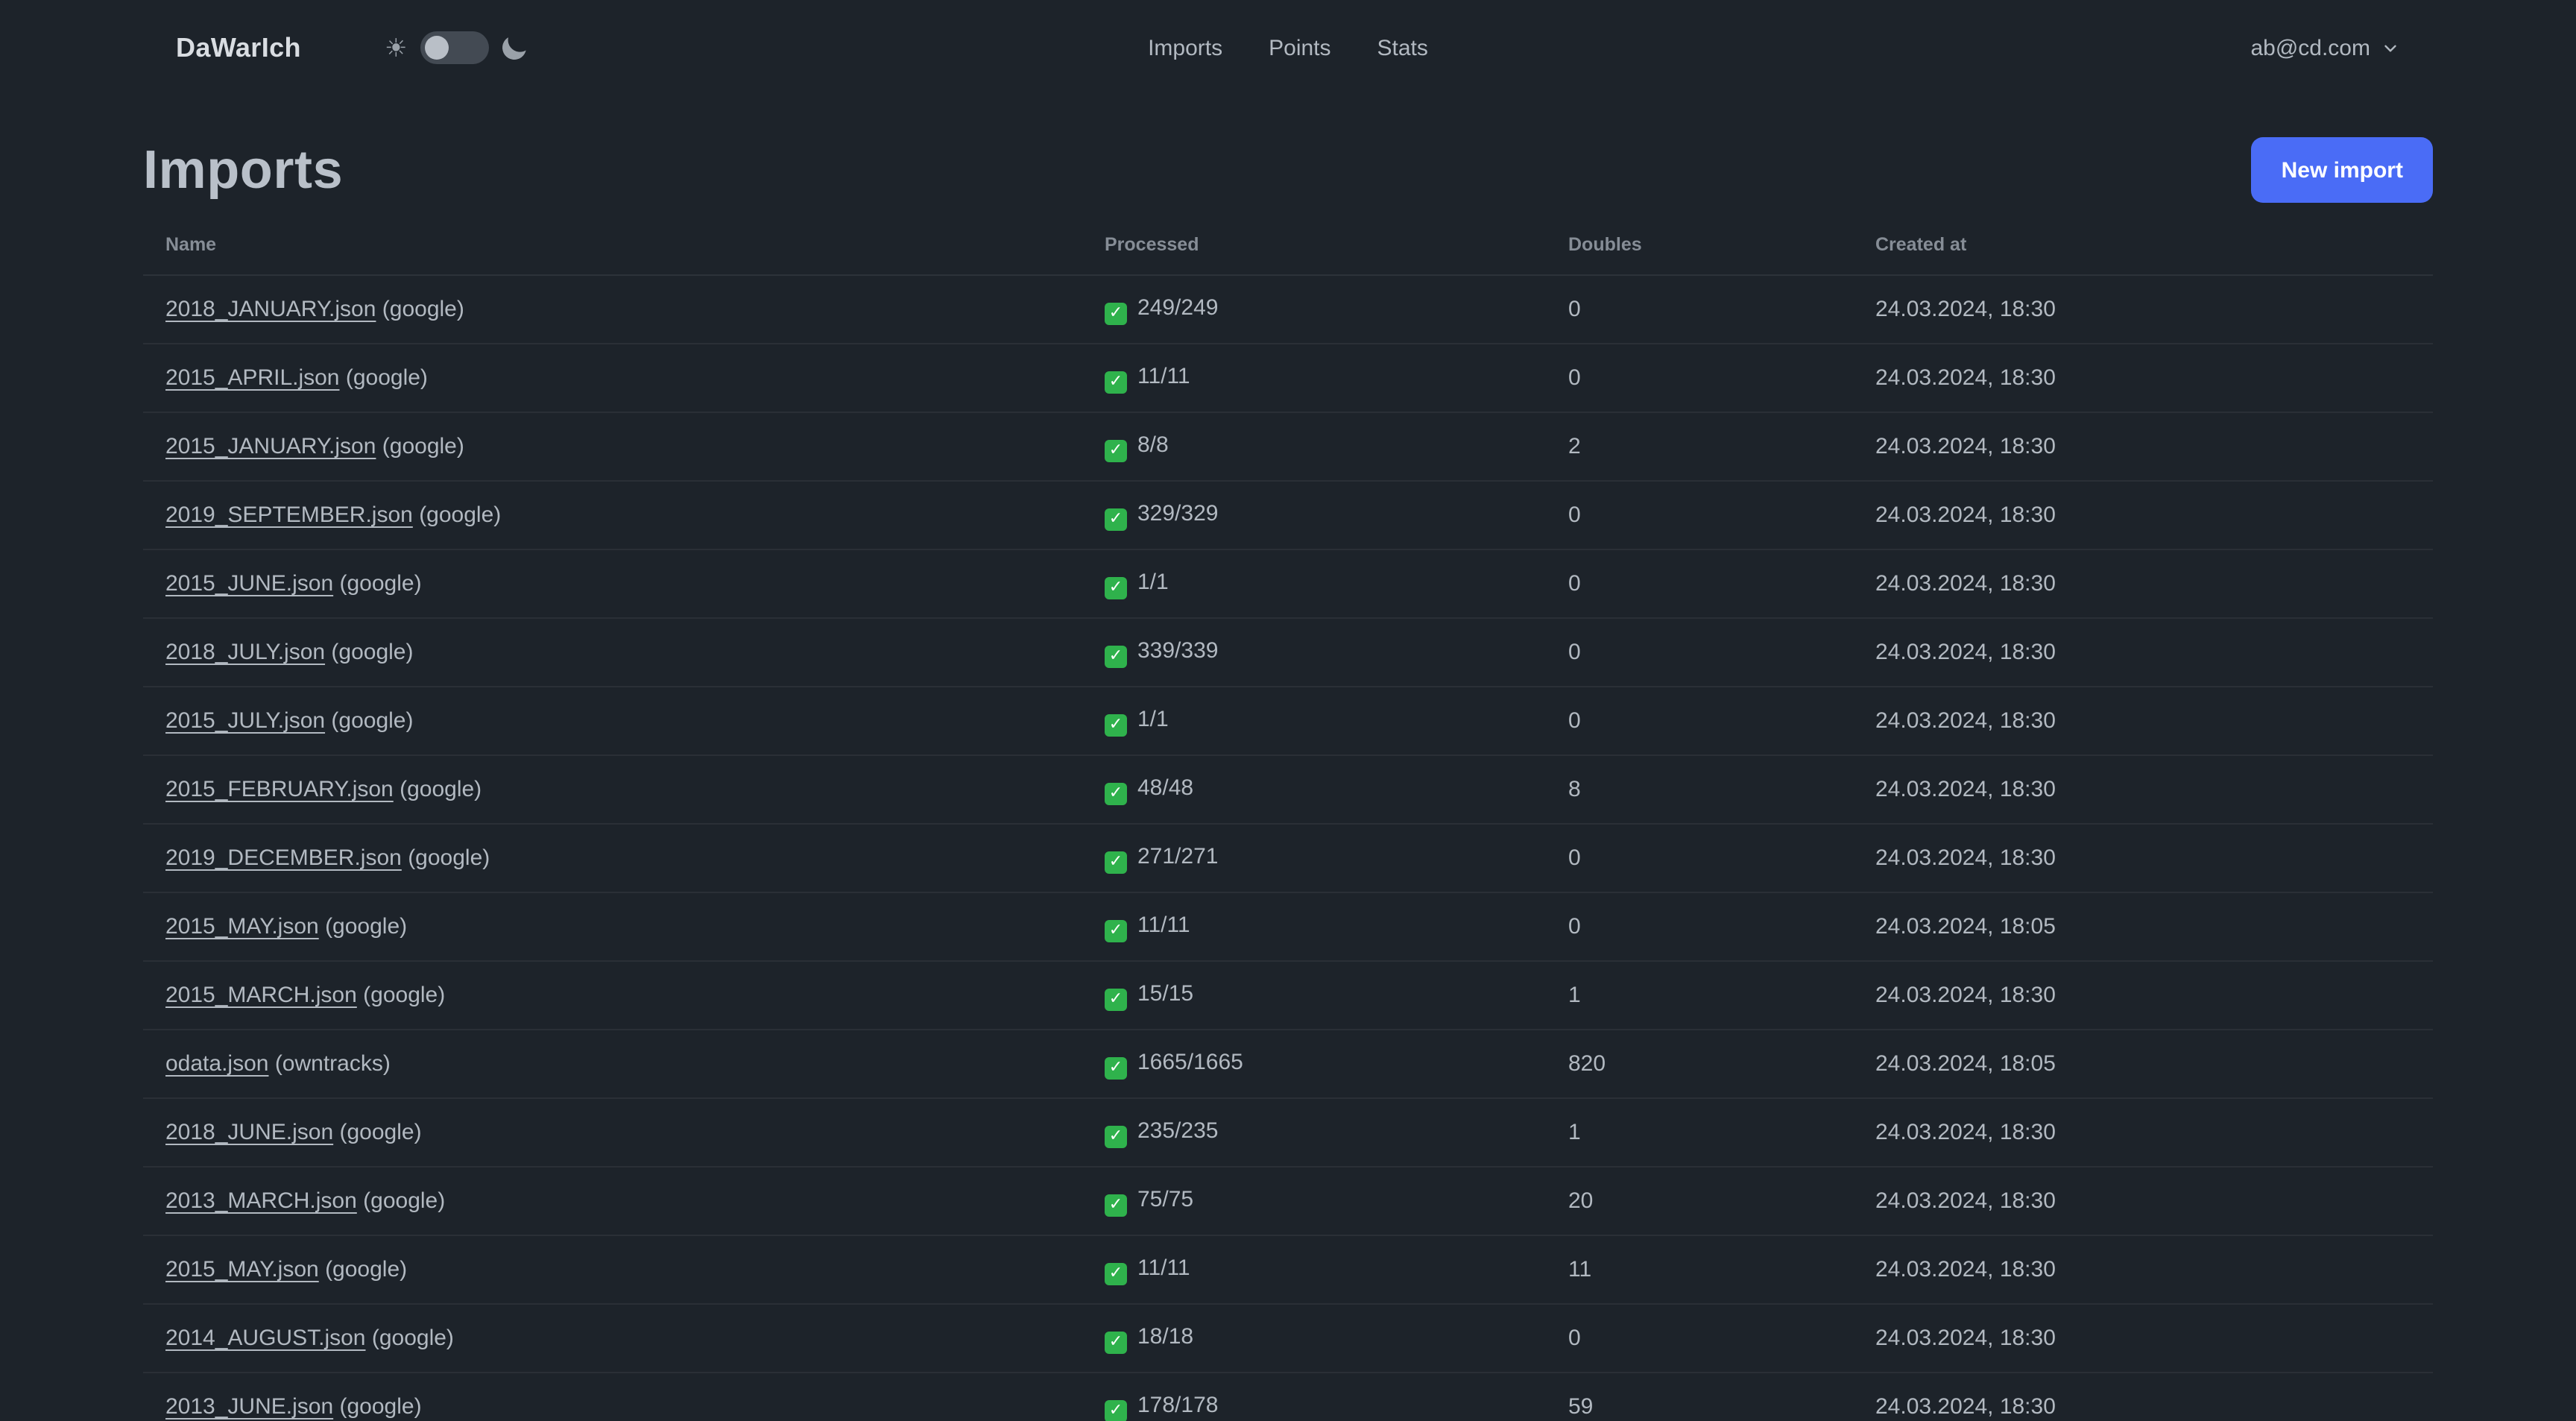 The width and height of the screenshot is (2576, 1421). What do you see at coordinates (2143, 927) in the screenshot?
I see `created-at-cell: 24.03.2024, 18:05` at bounding box center [2143, 927].